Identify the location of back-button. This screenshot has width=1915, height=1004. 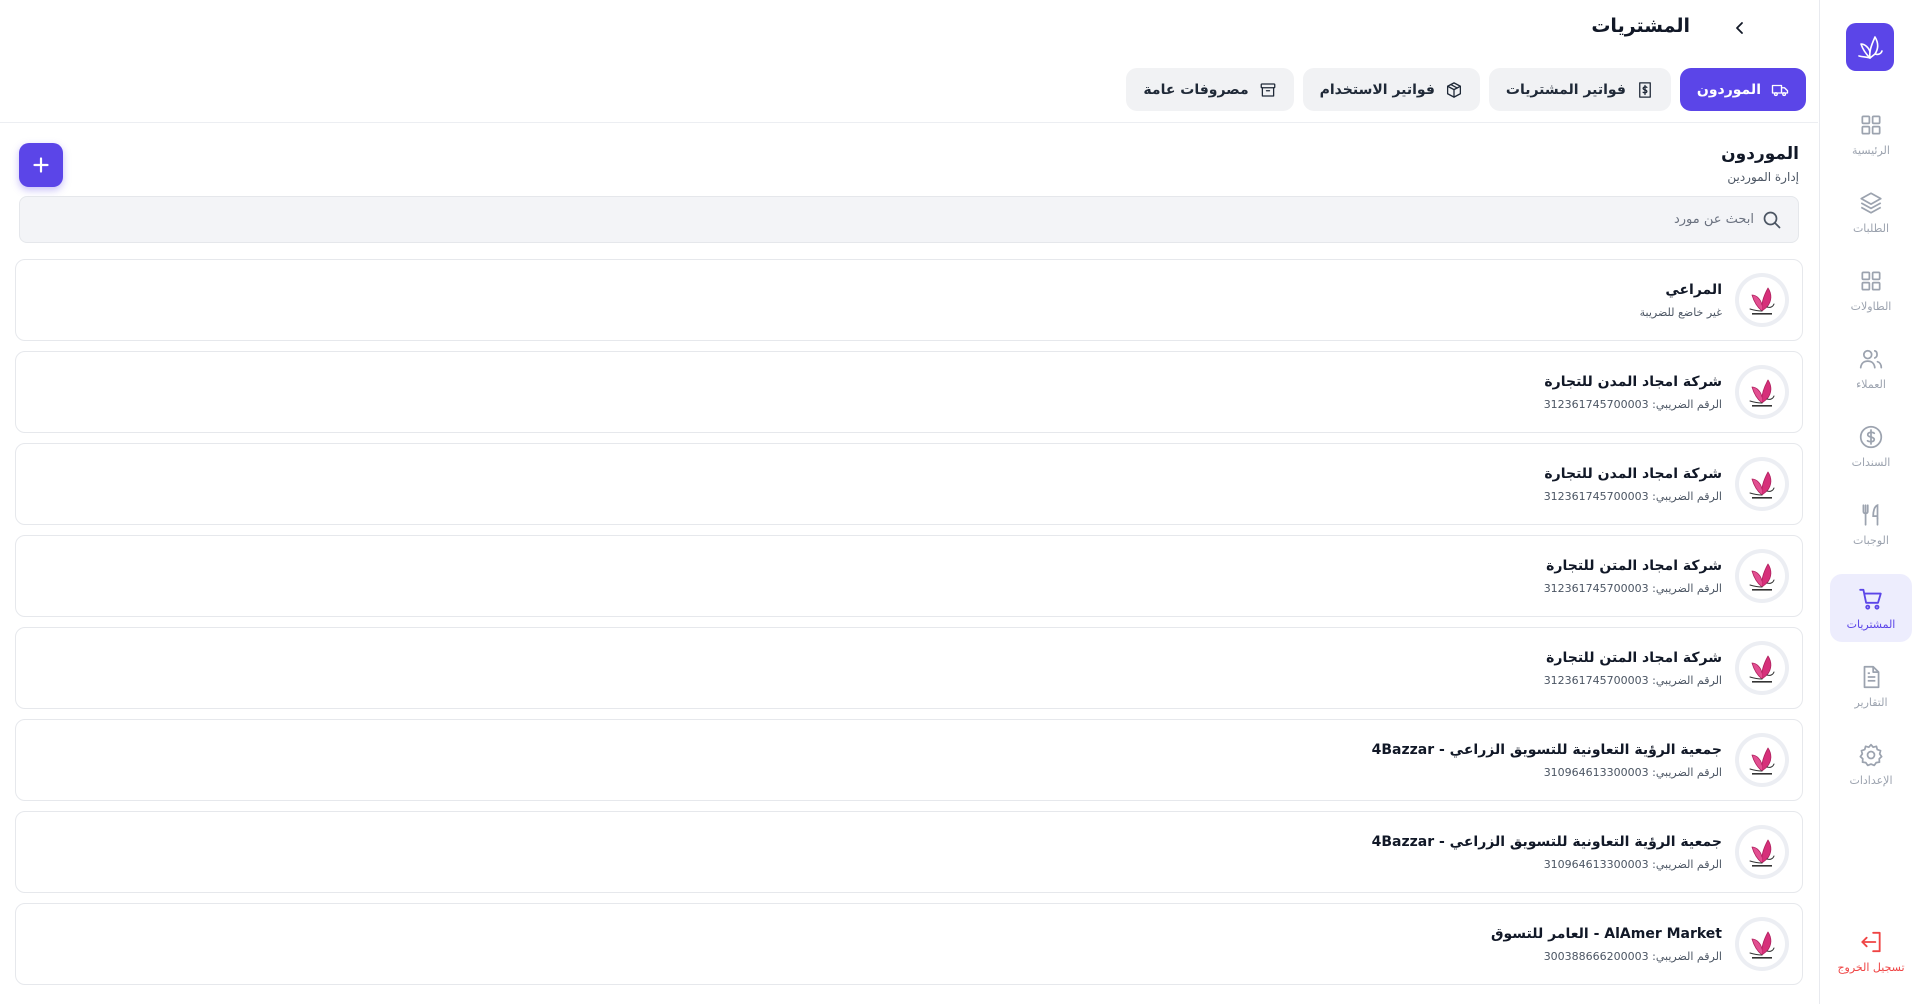
(1740, 28).